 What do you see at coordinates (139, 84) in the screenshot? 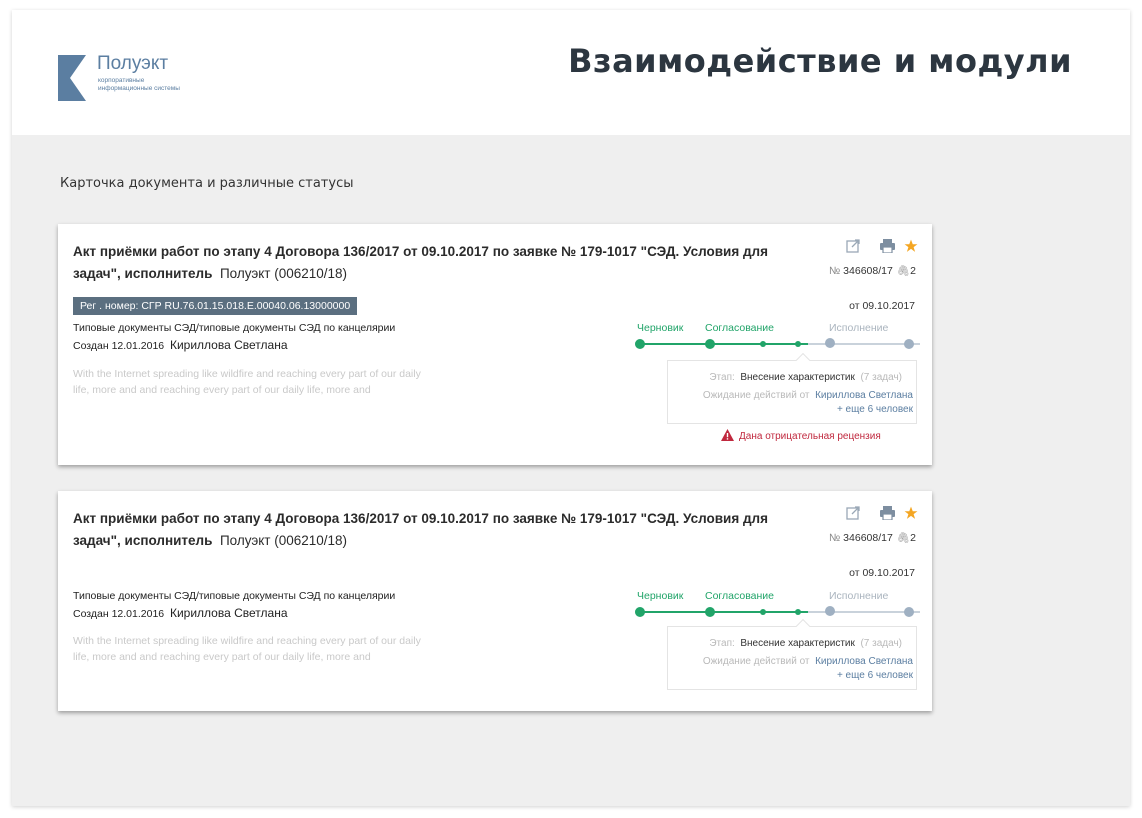
I see `logo-subtitle: корпоративные информационные системы` at bounding box center [139, 84].